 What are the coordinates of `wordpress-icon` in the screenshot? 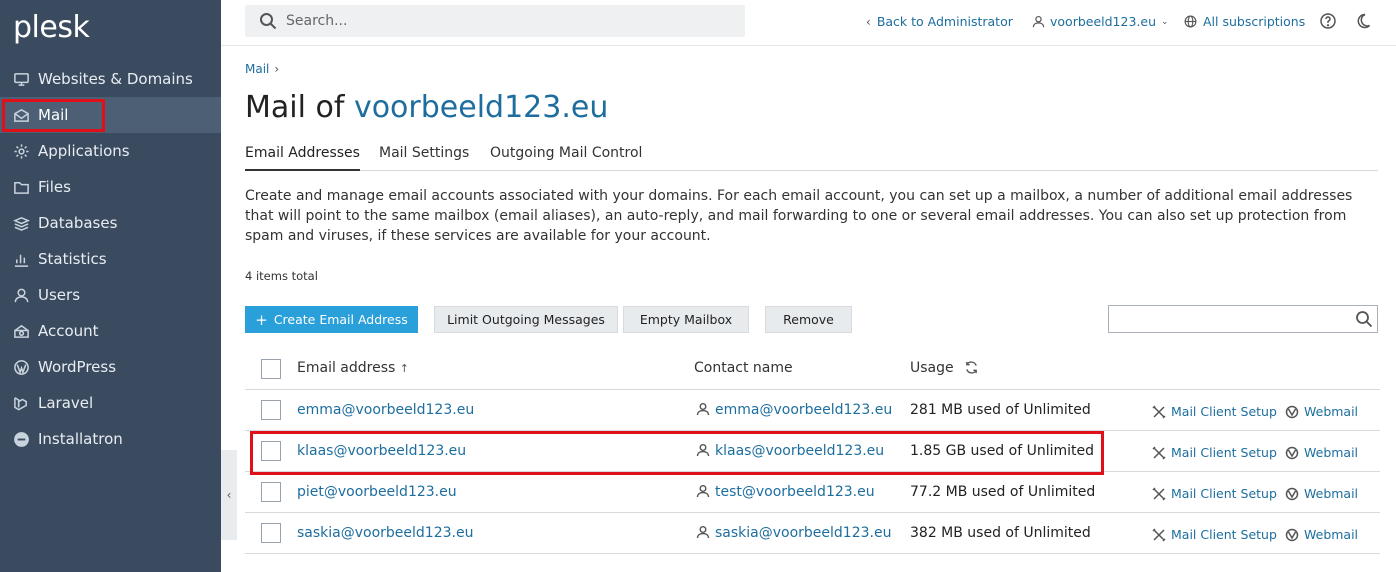 It's located at (21, 367).